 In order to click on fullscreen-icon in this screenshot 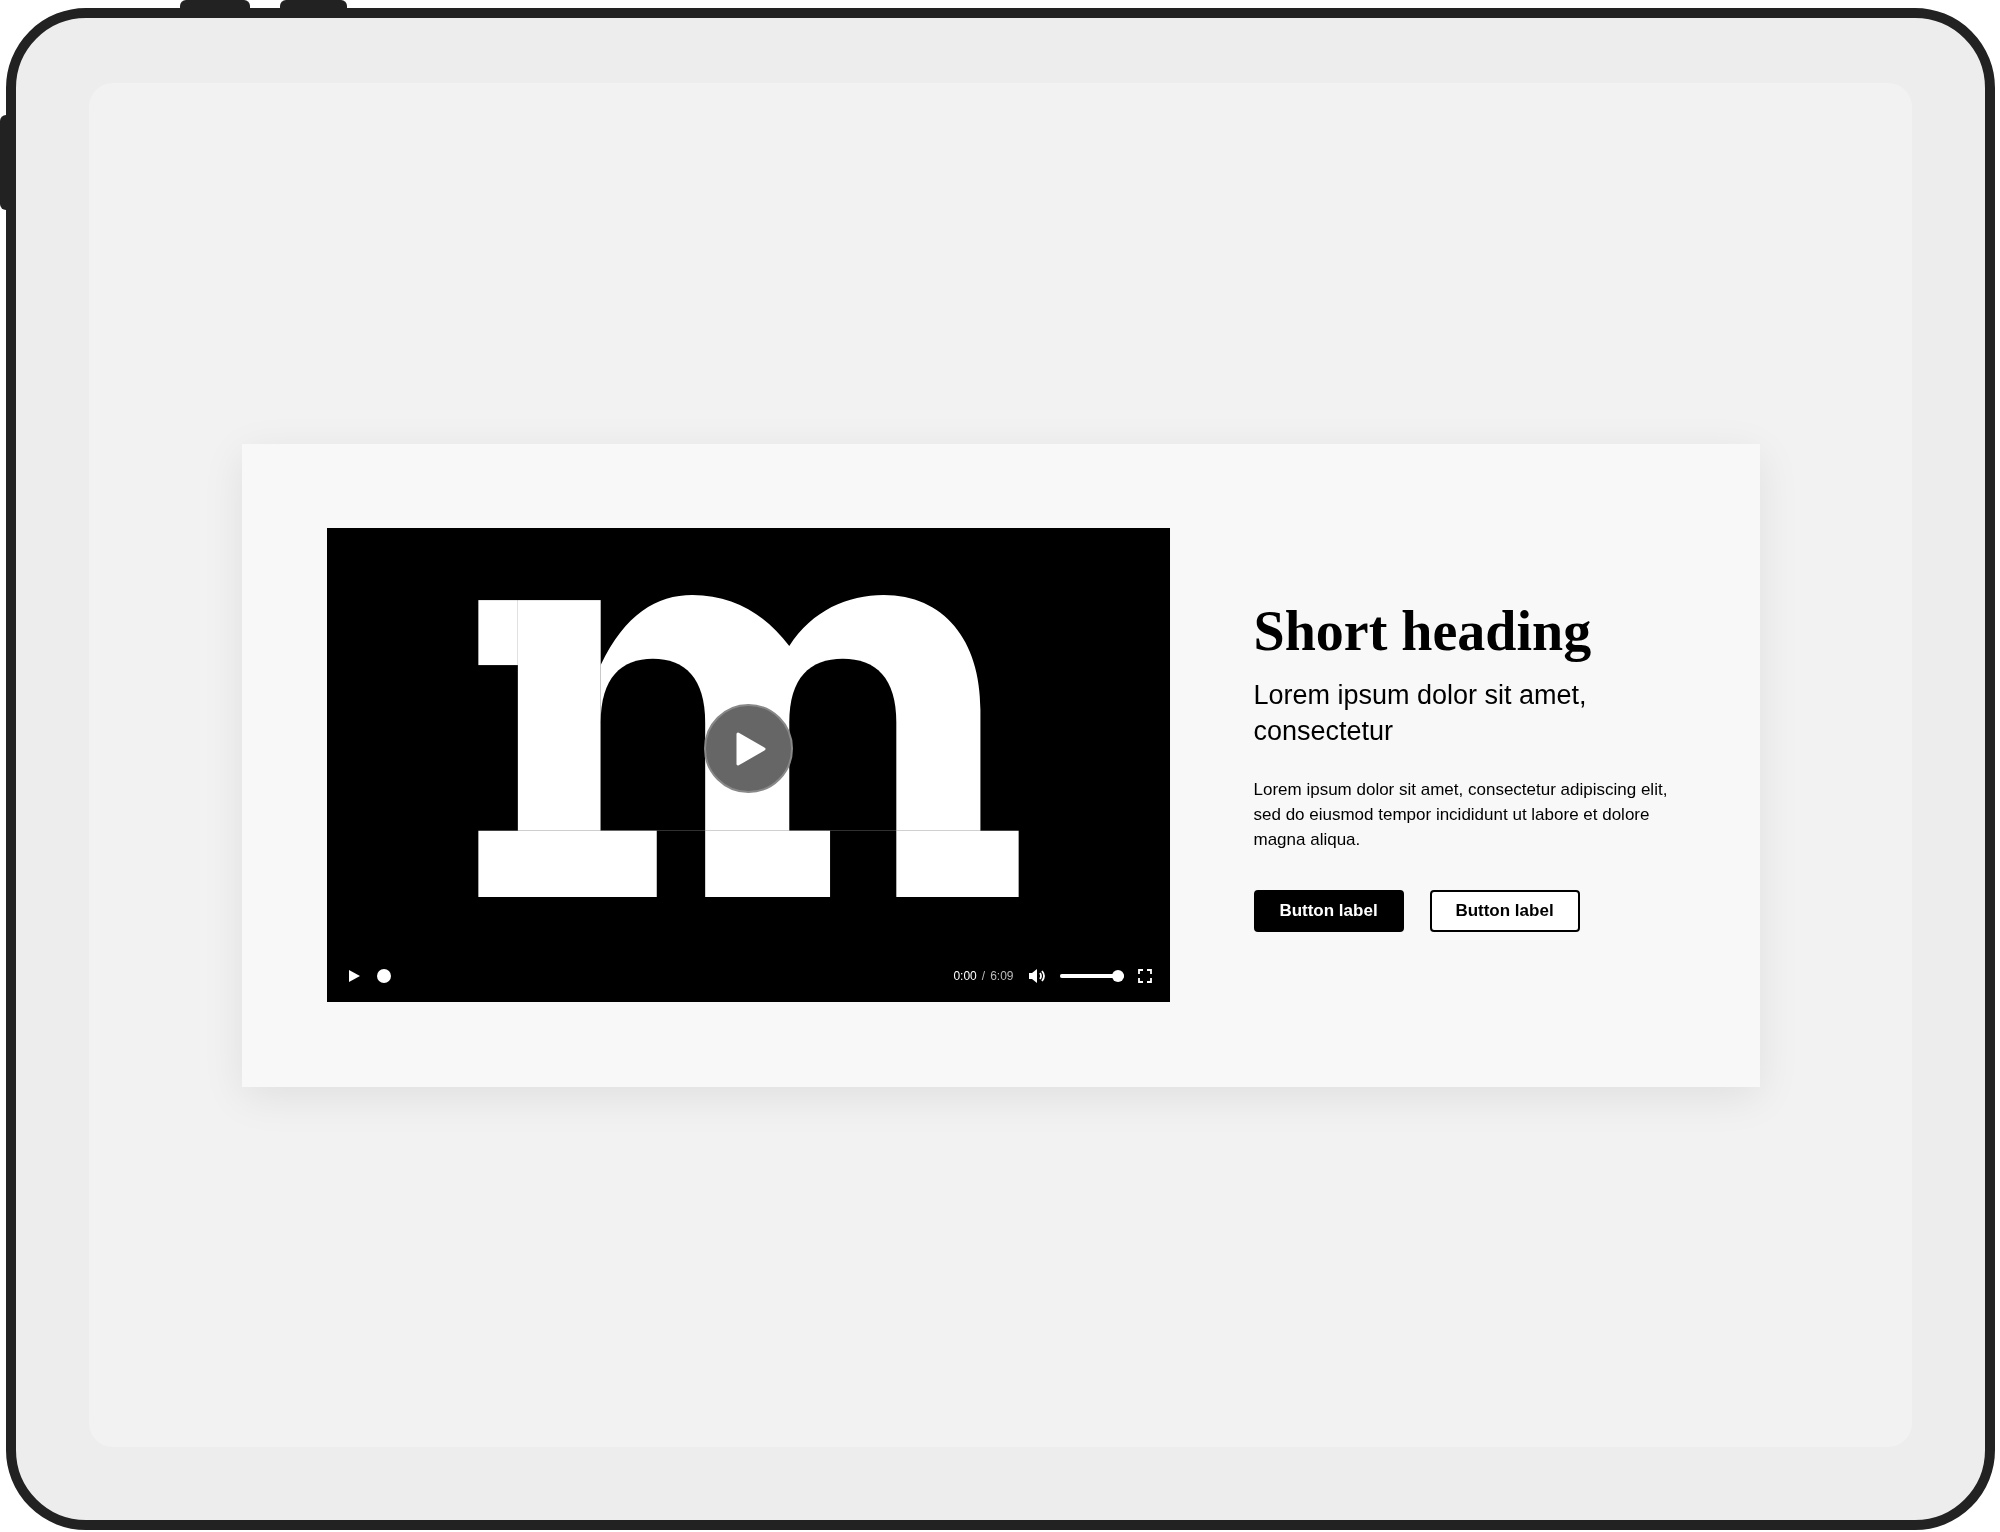, I will do `click(1144, 976)`.